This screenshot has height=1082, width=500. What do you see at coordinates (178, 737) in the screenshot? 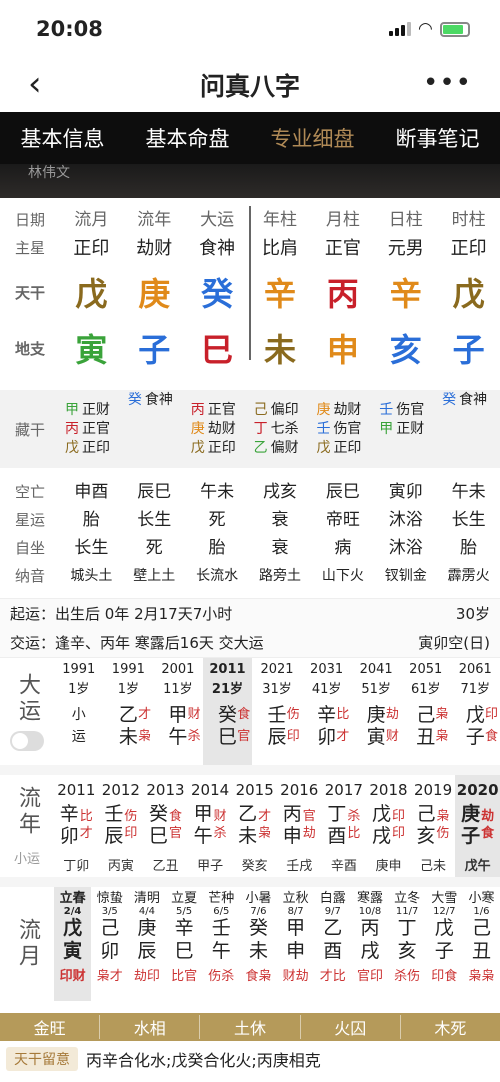
I see `du-gz: 午杀` at bounding box center [178, 737].